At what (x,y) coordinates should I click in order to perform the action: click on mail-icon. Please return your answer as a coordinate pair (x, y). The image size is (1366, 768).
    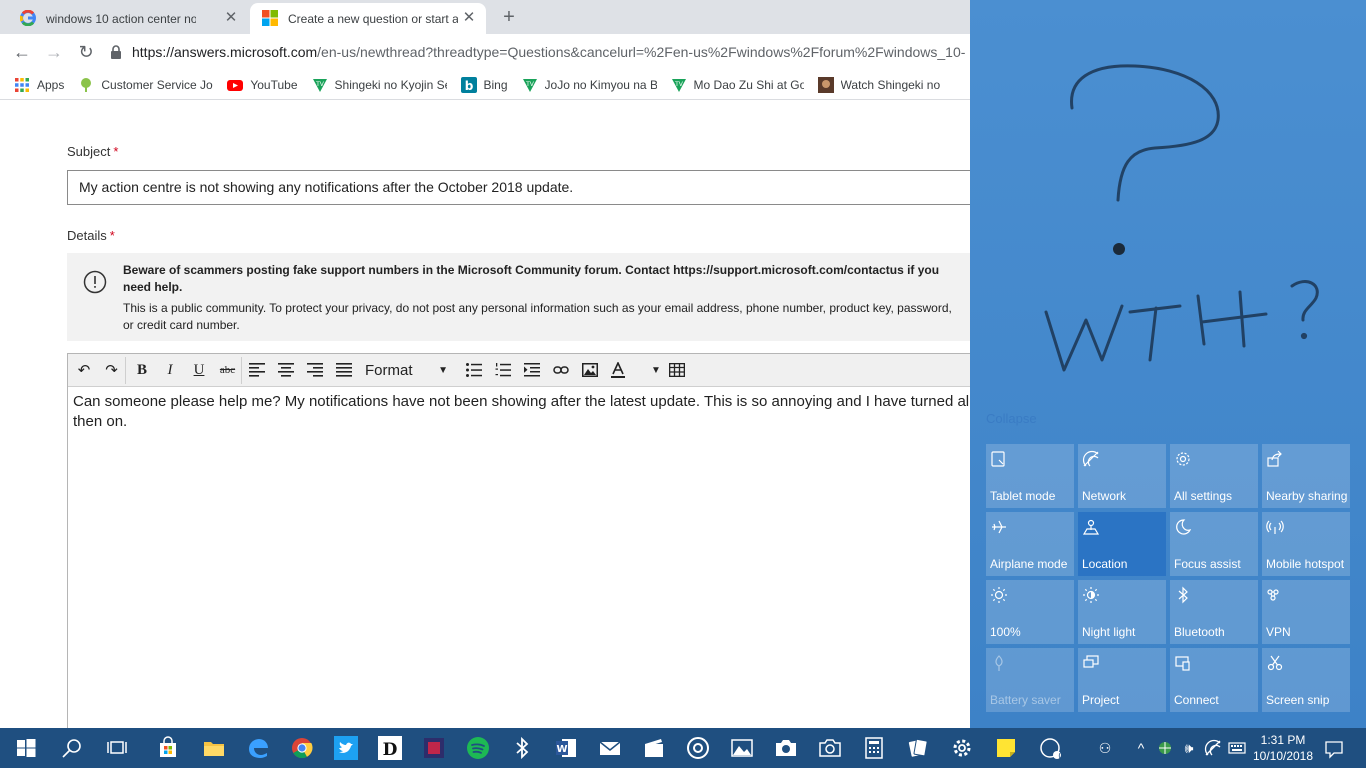
    Looking at the image, I should click on (610, 748).